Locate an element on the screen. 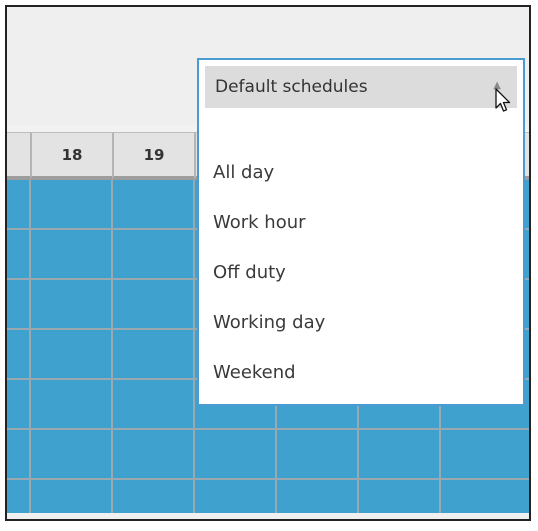  dropdown-option: All day is located at coordinates (269, 172).